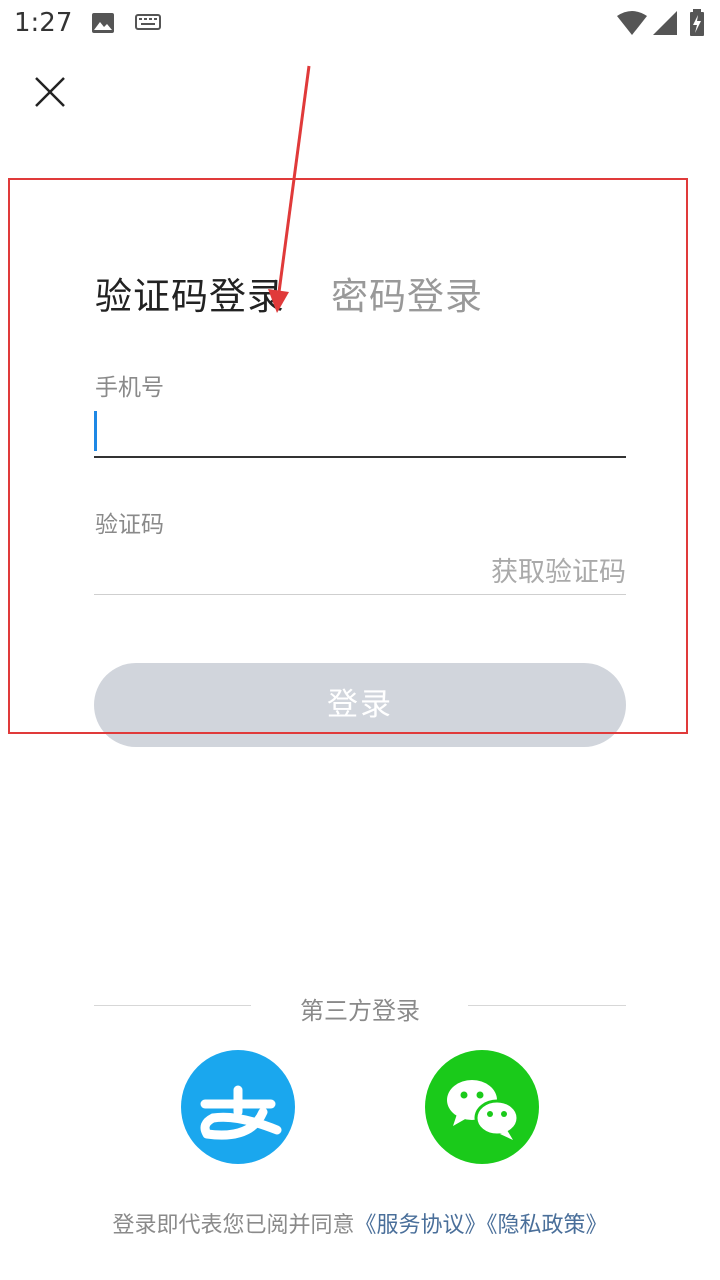 The height and width of the screenshot is (1280, 720). I want to click on battery-charging-icon, so click(697, 22).